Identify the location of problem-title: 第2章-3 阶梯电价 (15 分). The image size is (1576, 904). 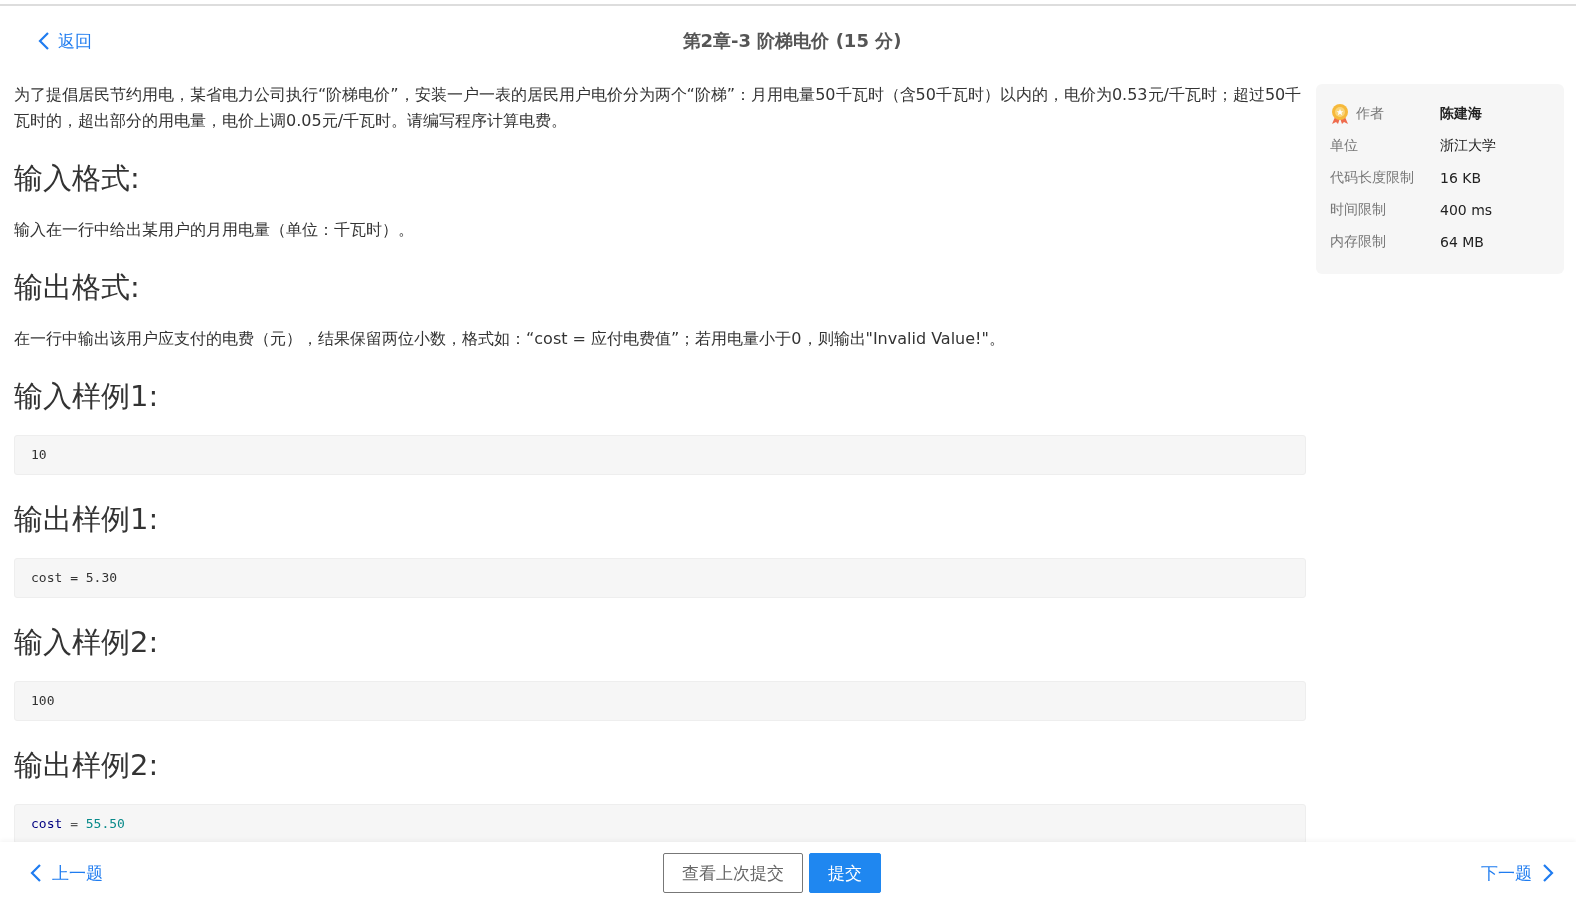
(792, 41).